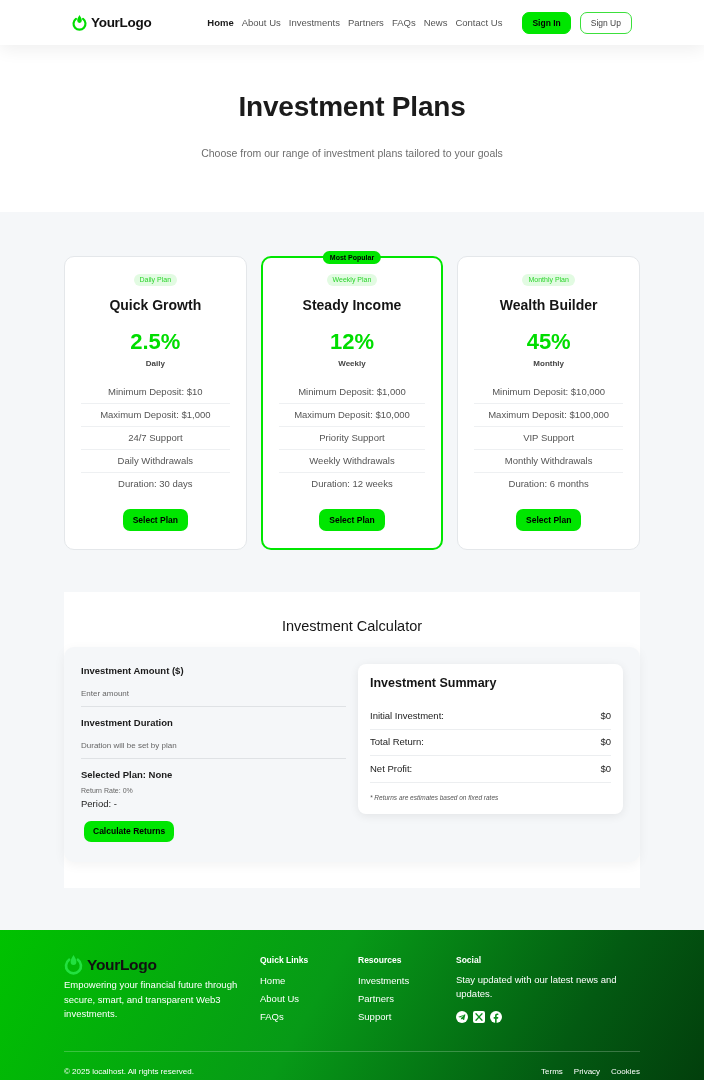  What do you see at coordinates (352, 484) in the screenshot?
I see `plan-feature: Duration: 12 weeks` at bounding box center [352, 484].